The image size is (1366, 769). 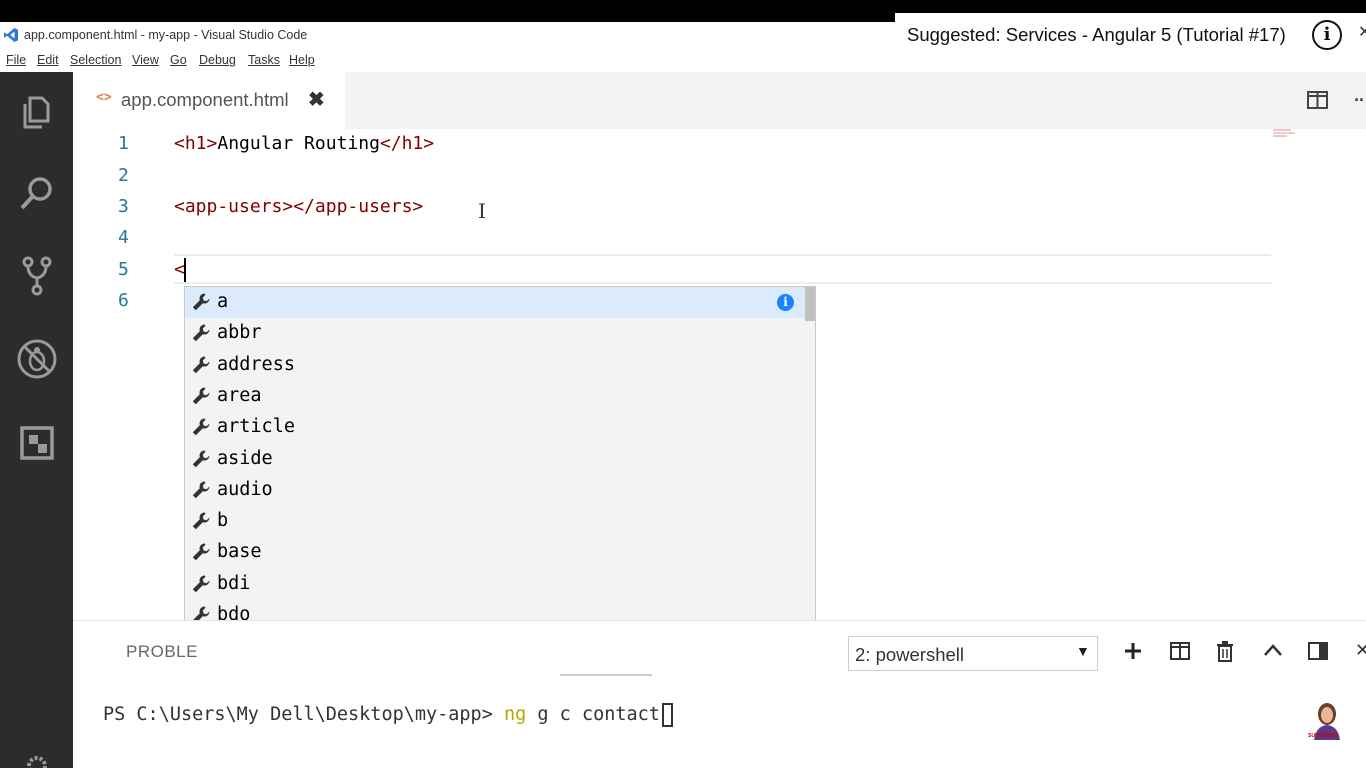 I want to click on line-number: 4, so click(x=123, y=237).